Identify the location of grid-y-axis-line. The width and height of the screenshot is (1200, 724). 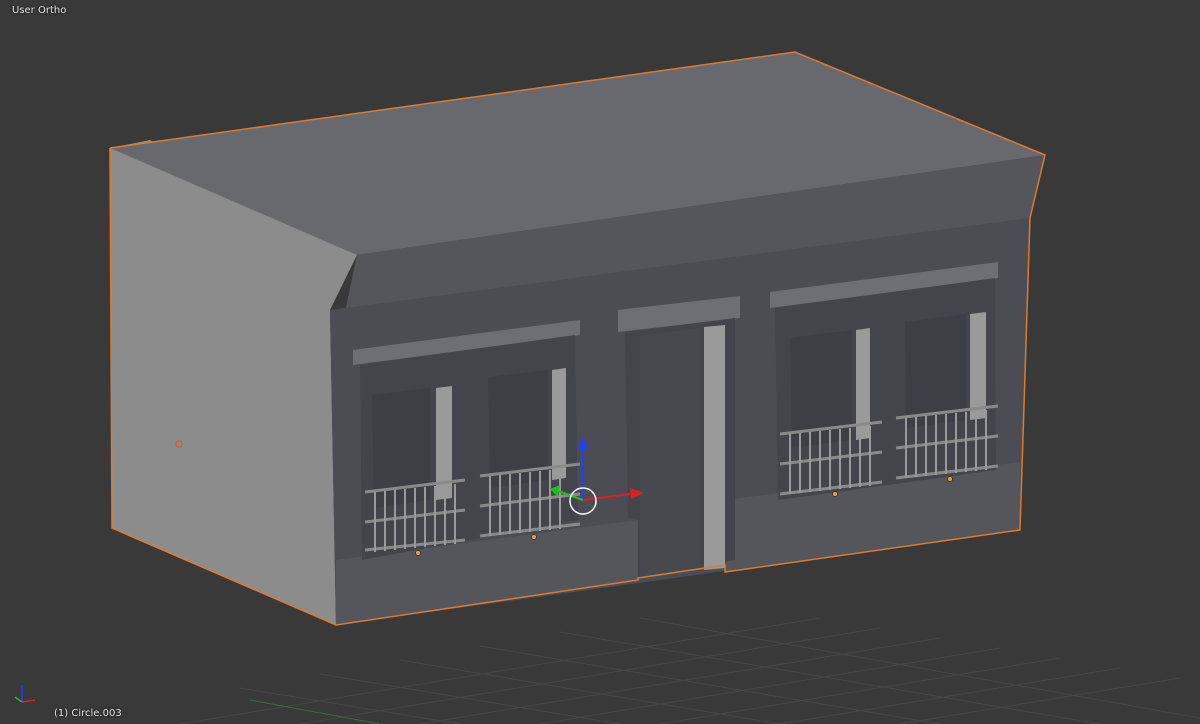
(315, 711).